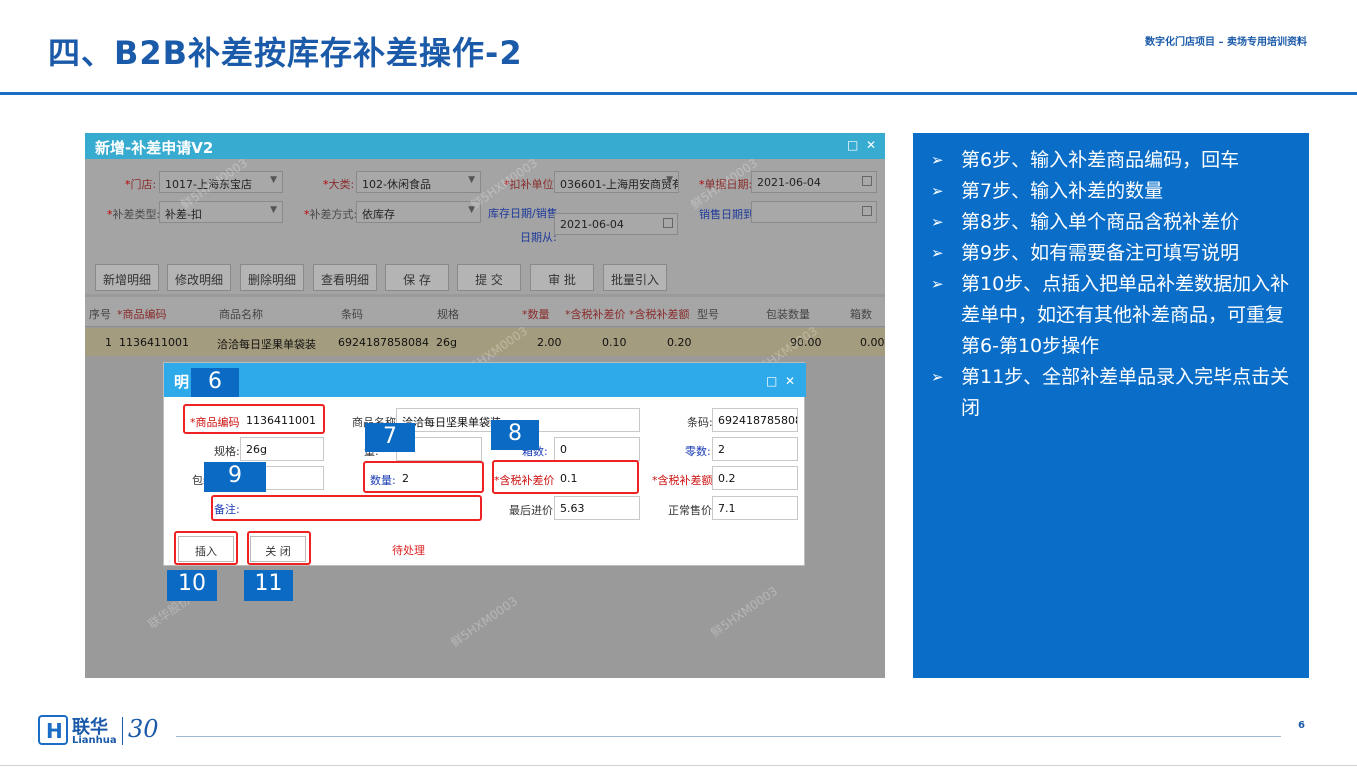  Describe the element at coordinates (383, 342) in the screenshot. I see `cell-barcode: 6924187858084` at that location.